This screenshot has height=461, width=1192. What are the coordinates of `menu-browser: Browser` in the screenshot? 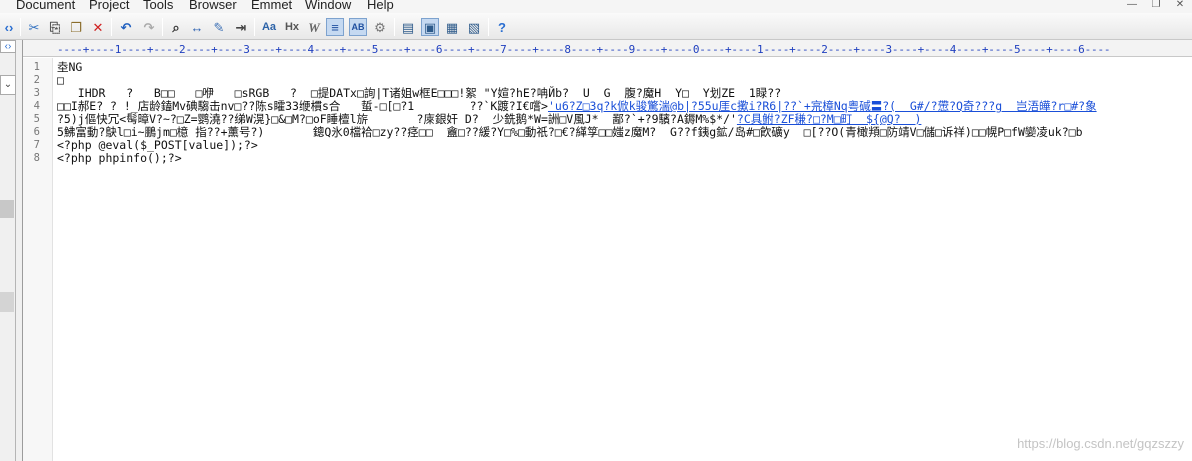 It's located at (213, 6).